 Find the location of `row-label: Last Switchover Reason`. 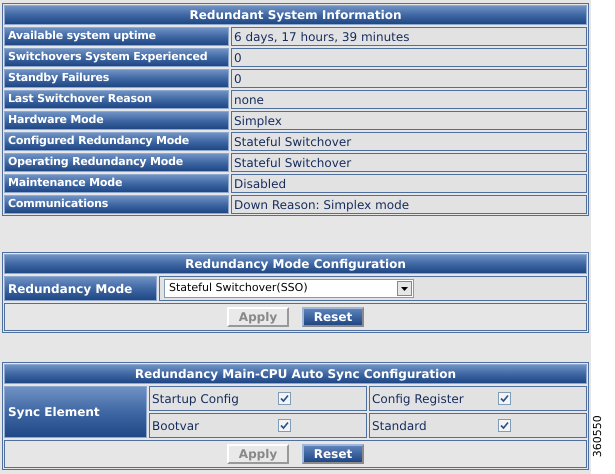

row-label: Last Switchover Reason is located at coordinates (116, 99).